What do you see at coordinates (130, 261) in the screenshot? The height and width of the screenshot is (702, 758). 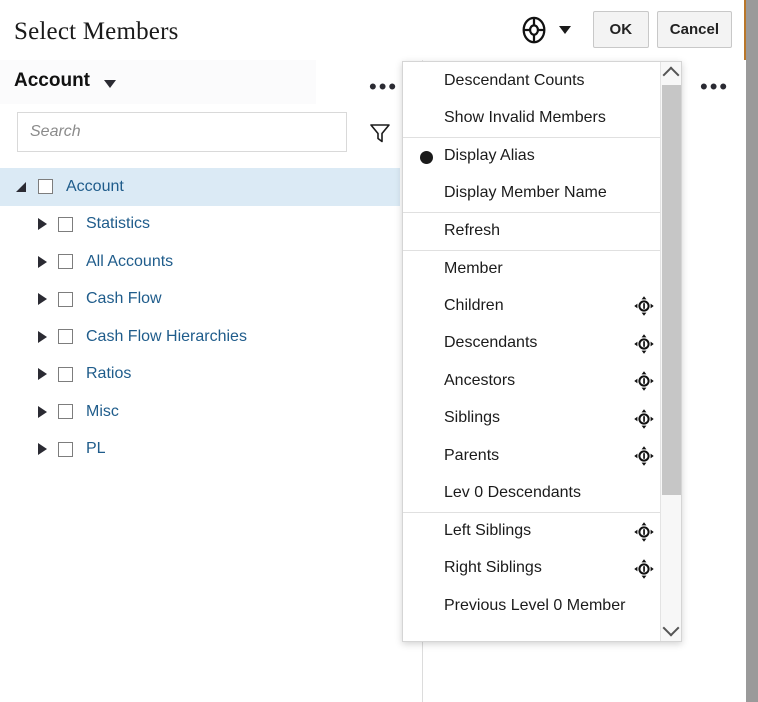 I see `tree-item-label: All Accounts` at bounding box center [130, 261].